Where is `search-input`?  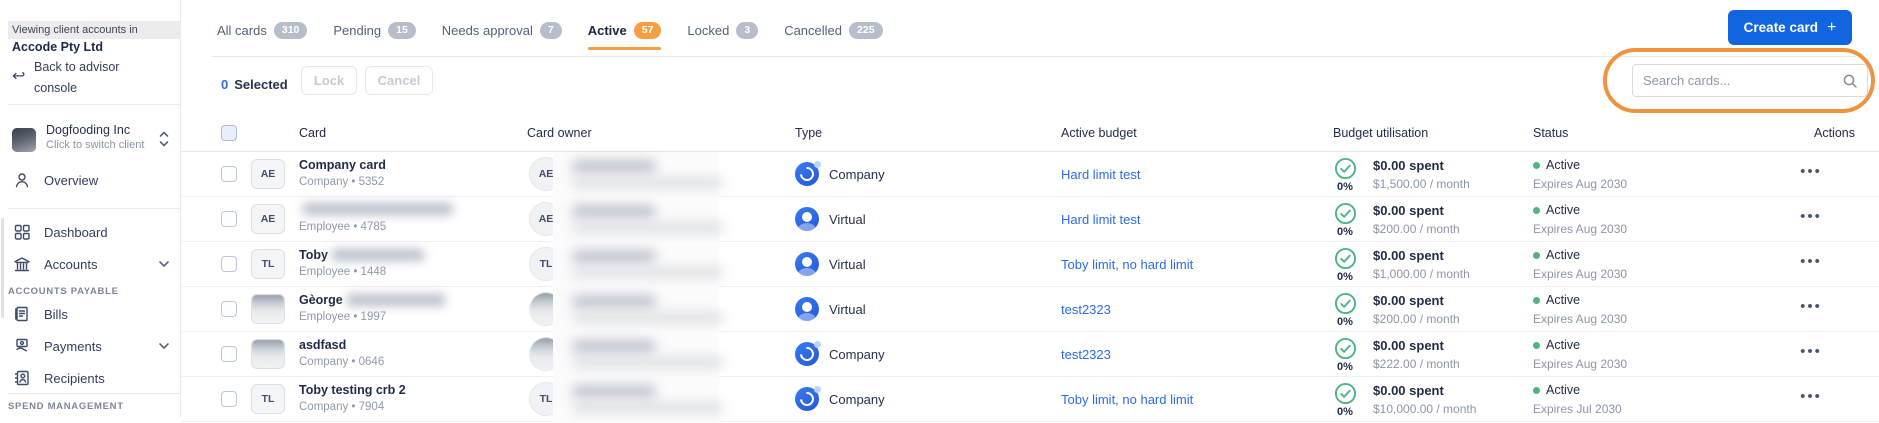 search-input is located at coordinates (1738, 80).